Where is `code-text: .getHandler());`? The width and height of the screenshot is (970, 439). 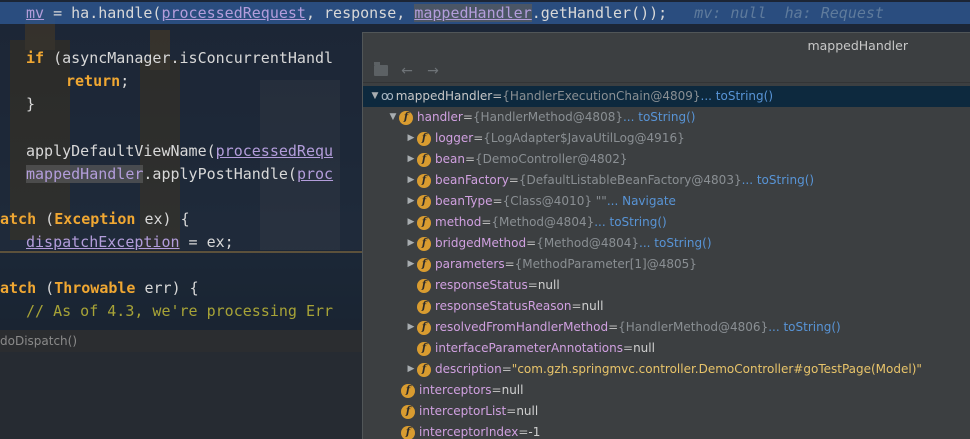
code-text: .getHandler()); is located at coordinates (599, 13).